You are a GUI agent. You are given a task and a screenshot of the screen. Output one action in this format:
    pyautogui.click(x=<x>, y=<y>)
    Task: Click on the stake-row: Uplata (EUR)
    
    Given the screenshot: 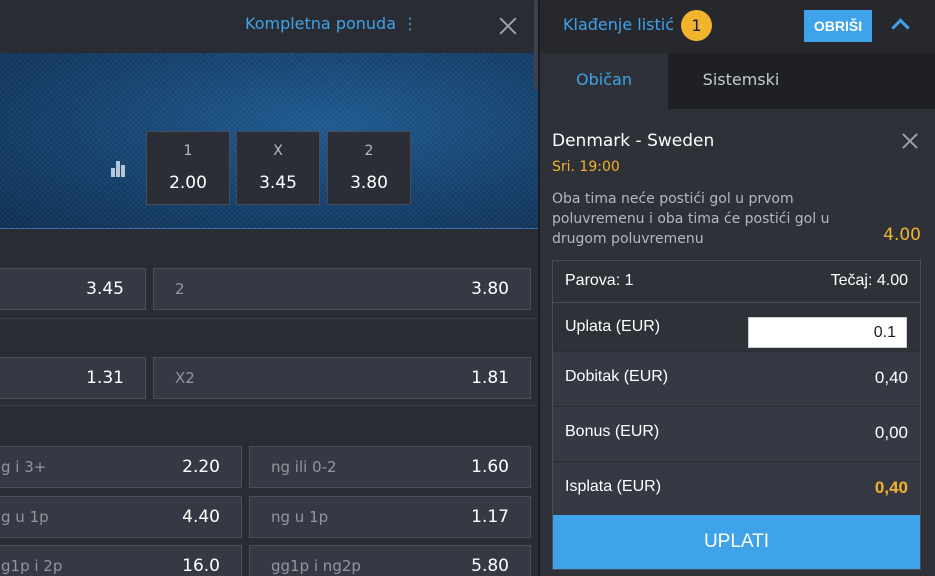 What is the action you would take?
    pyautogui.click(x=736, y=327)
    